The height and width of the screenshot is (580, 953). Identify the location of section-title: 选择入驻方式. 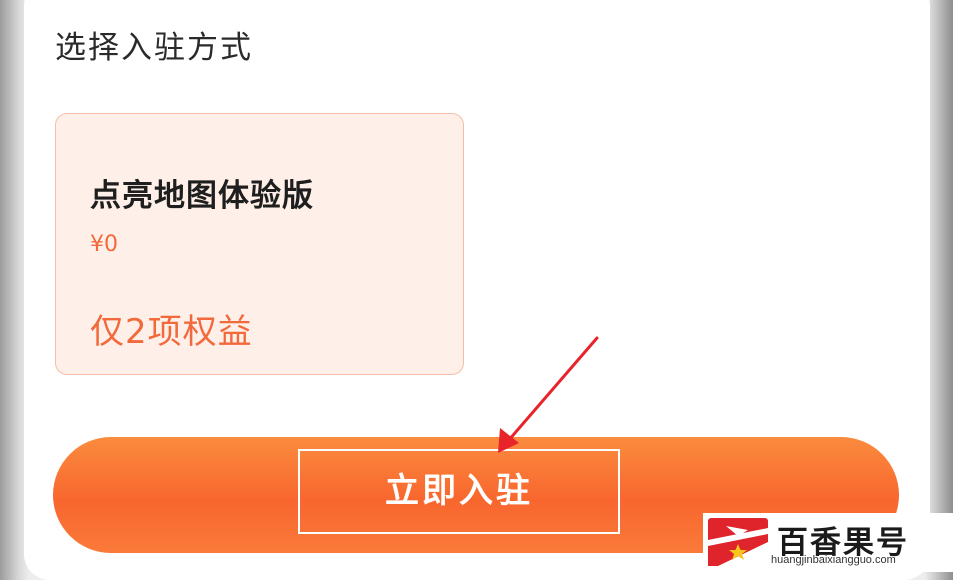
(154, 48).